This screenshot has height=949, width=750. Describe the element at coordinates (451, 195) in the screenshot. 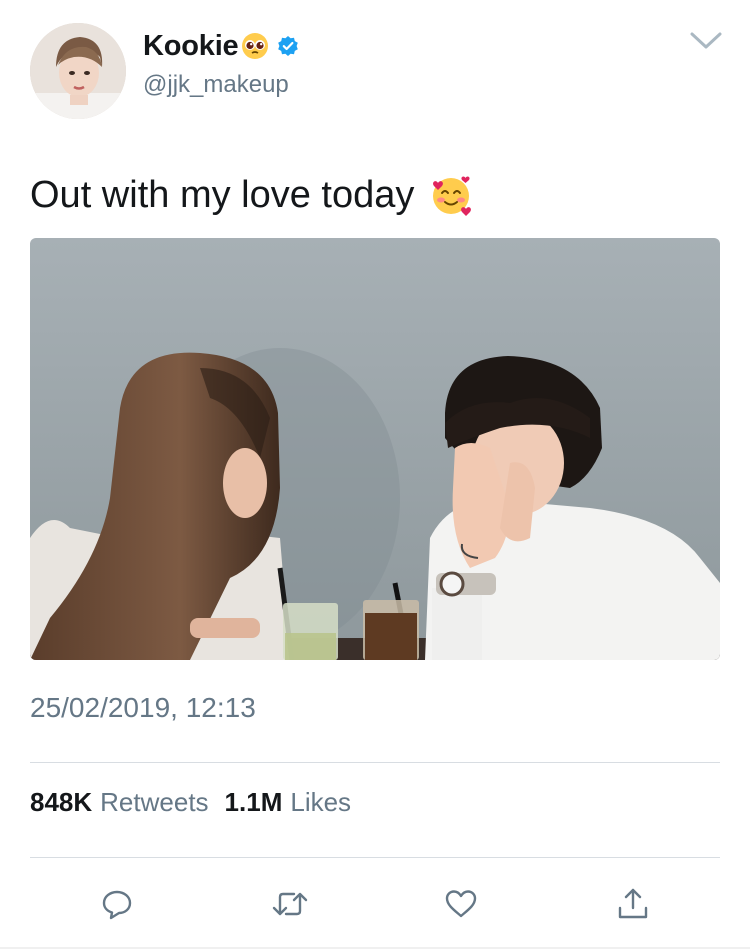

I see `smiling-face-with-hearts-emoji-icon` at that location.